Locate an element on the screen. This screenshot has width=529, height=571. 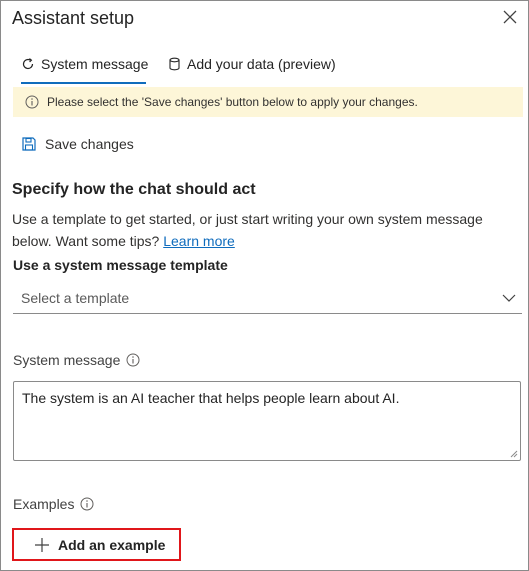
description-line-2: below. Want some tips? Learn more is located at coordinates (262, 241).